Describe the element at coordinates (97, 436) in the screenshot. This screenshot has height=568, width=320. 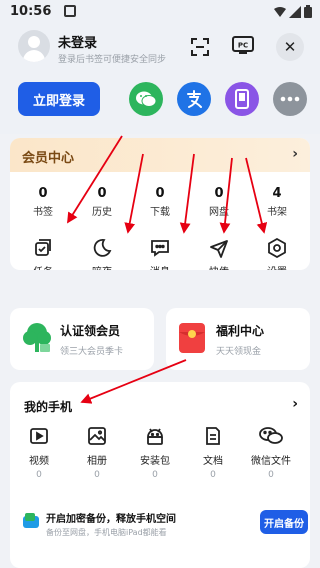
I see `album-icon` at that location.